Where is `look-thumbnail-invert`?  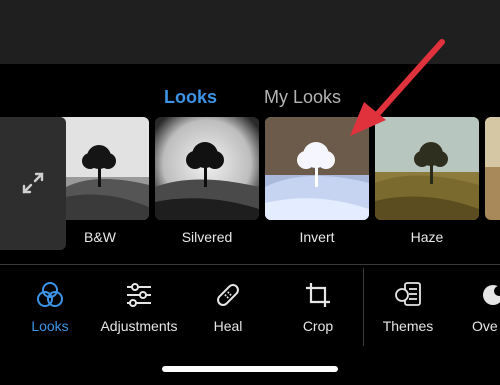 look-thumbnail-invert is located at coordinates (317, 168).